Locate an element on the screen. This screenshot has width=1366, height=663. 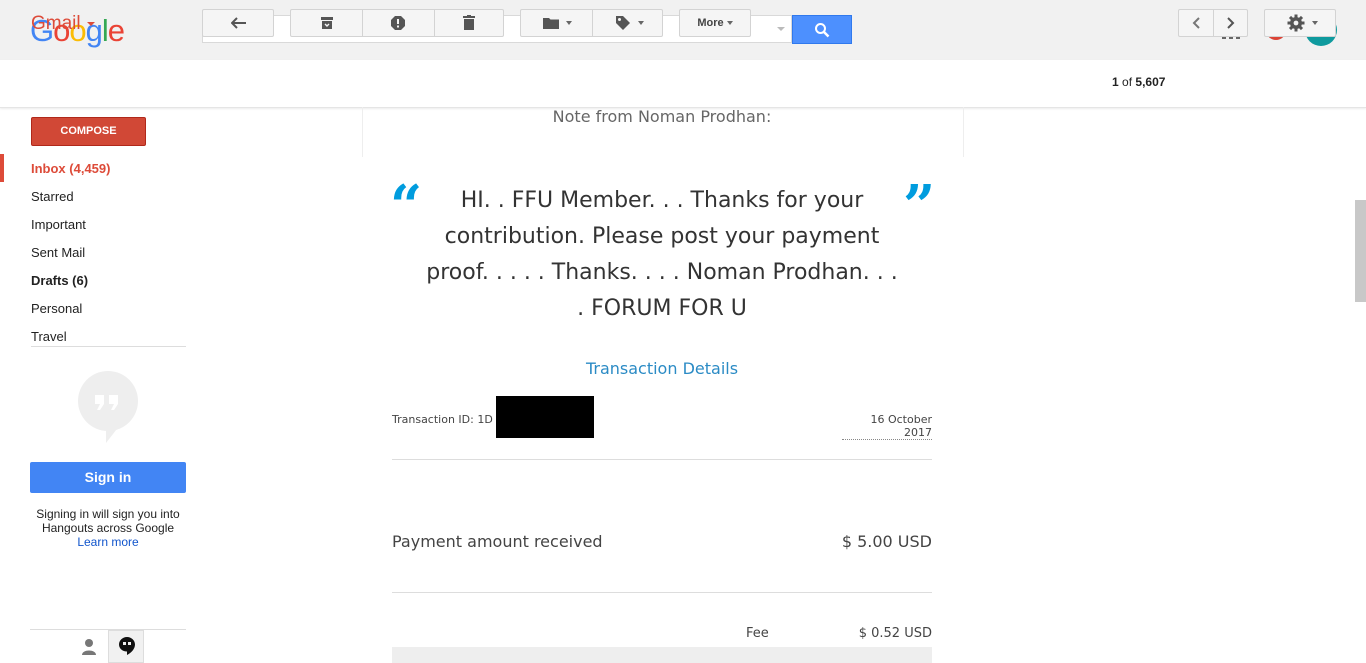
learn-more-link: Learn more is located at coordinates (108, 542).